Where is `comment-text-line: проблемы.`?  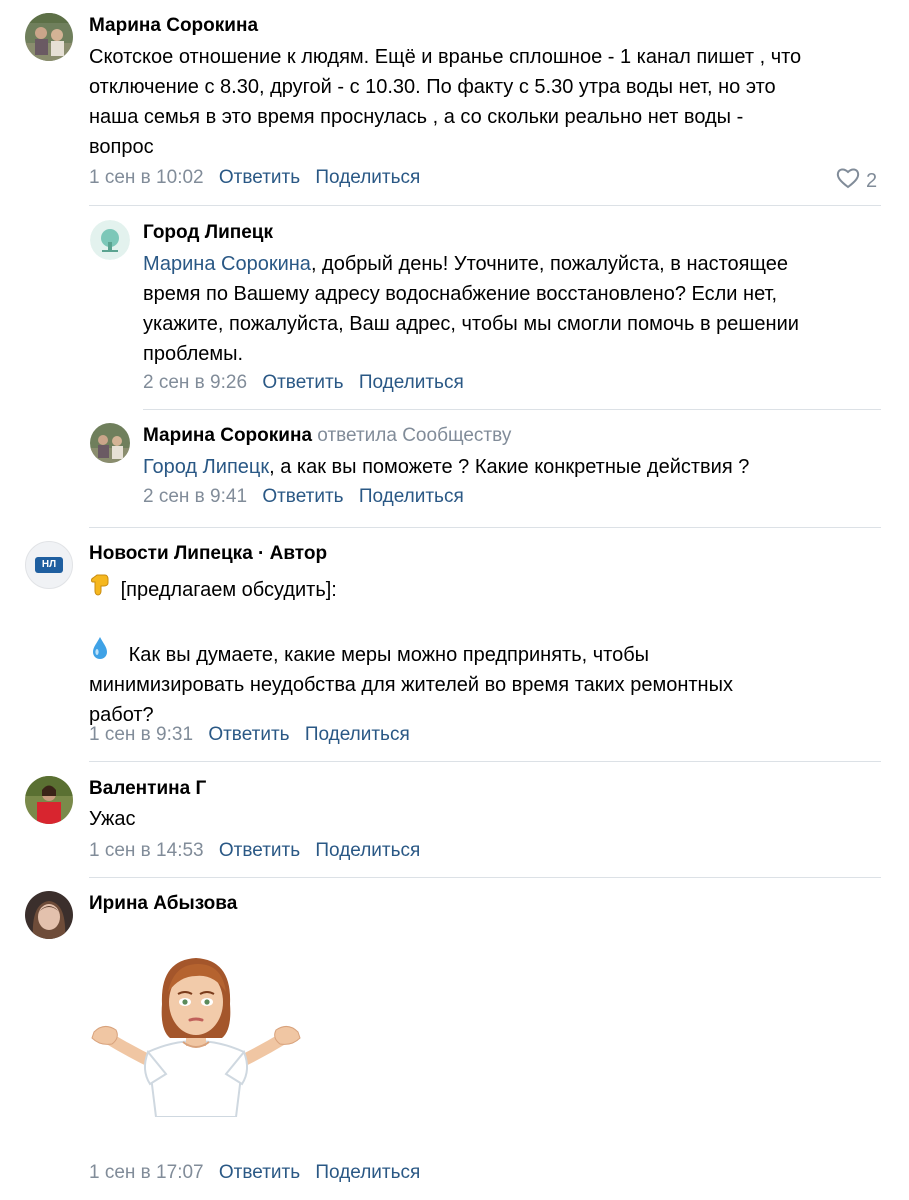
comment-text-line: проблемы. is located at coordinates (193, 354).